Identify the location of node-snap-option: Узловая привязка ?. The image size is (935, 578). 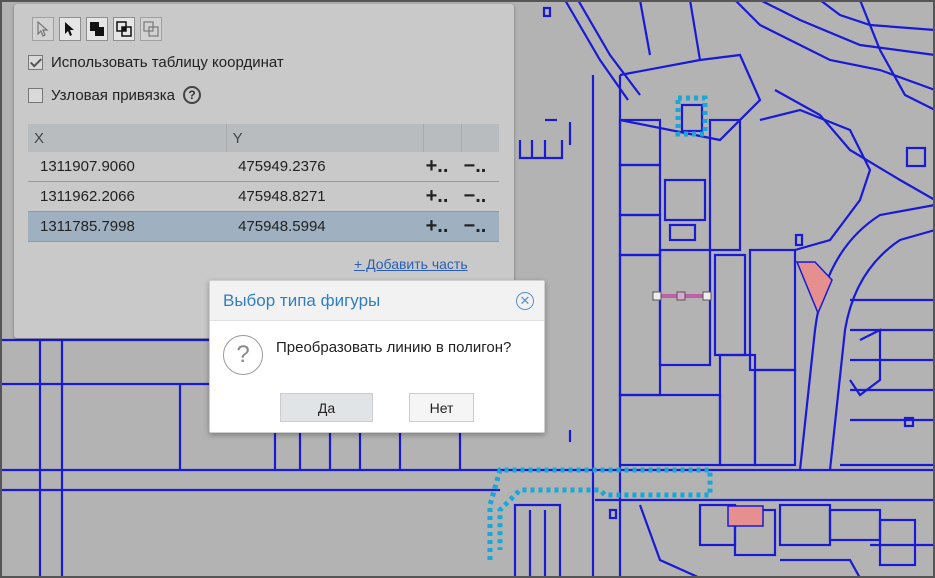
(114, 95).